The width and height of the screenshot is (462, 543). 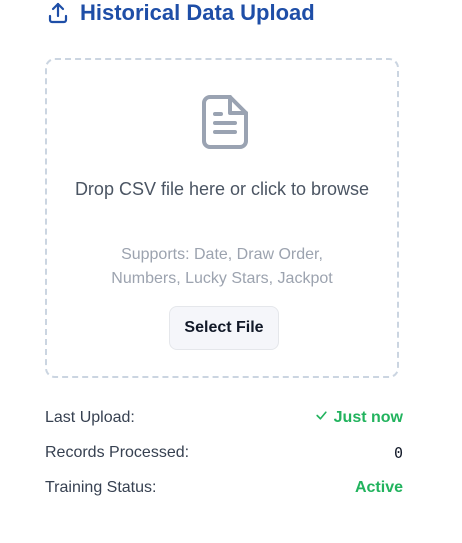 I want to click on last-upload-value-group: Just now, so click(x=359, y=418).